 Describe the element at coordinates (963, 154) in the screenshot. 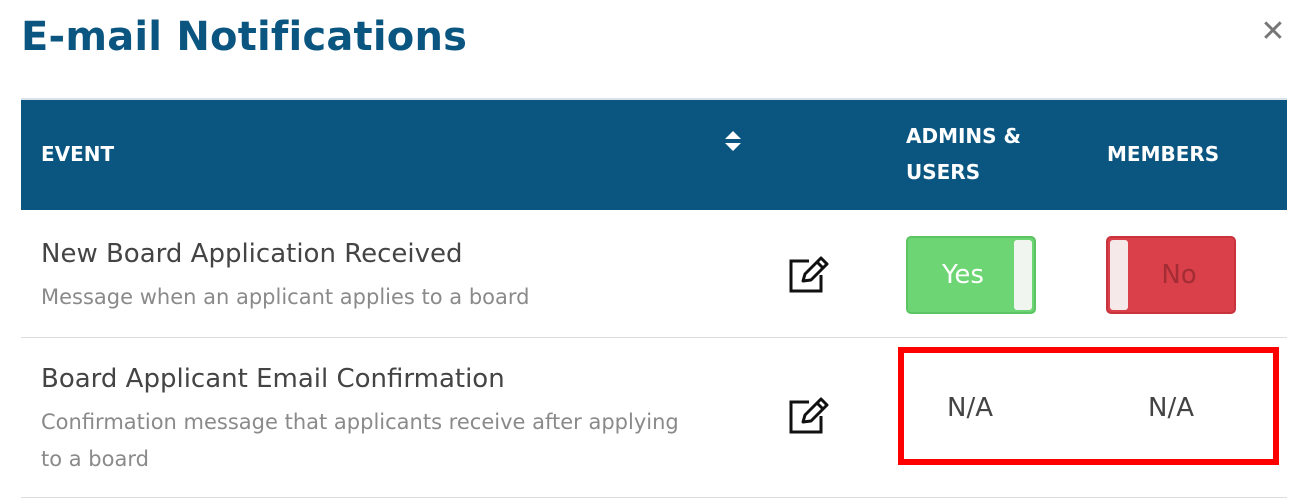

I see `column-header-admins-users: ADMINS & USERS` at that location.